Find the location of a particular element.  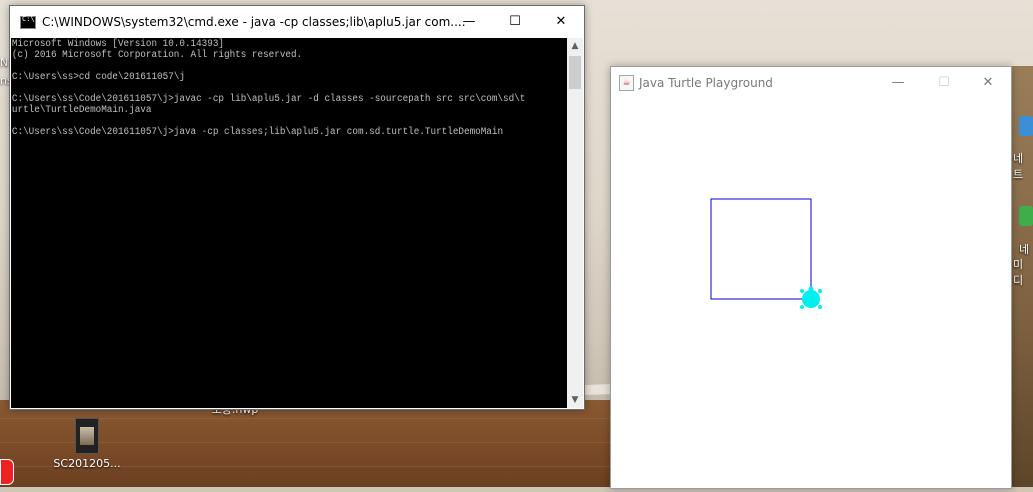

cmd-app-icon is located at coordinates (28, 22).